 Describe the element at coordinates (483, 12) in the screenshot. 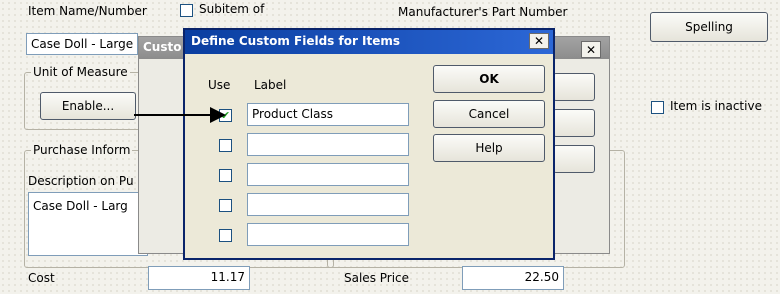

I see `mpn-label: Manufacturer's Part Number` at that location.